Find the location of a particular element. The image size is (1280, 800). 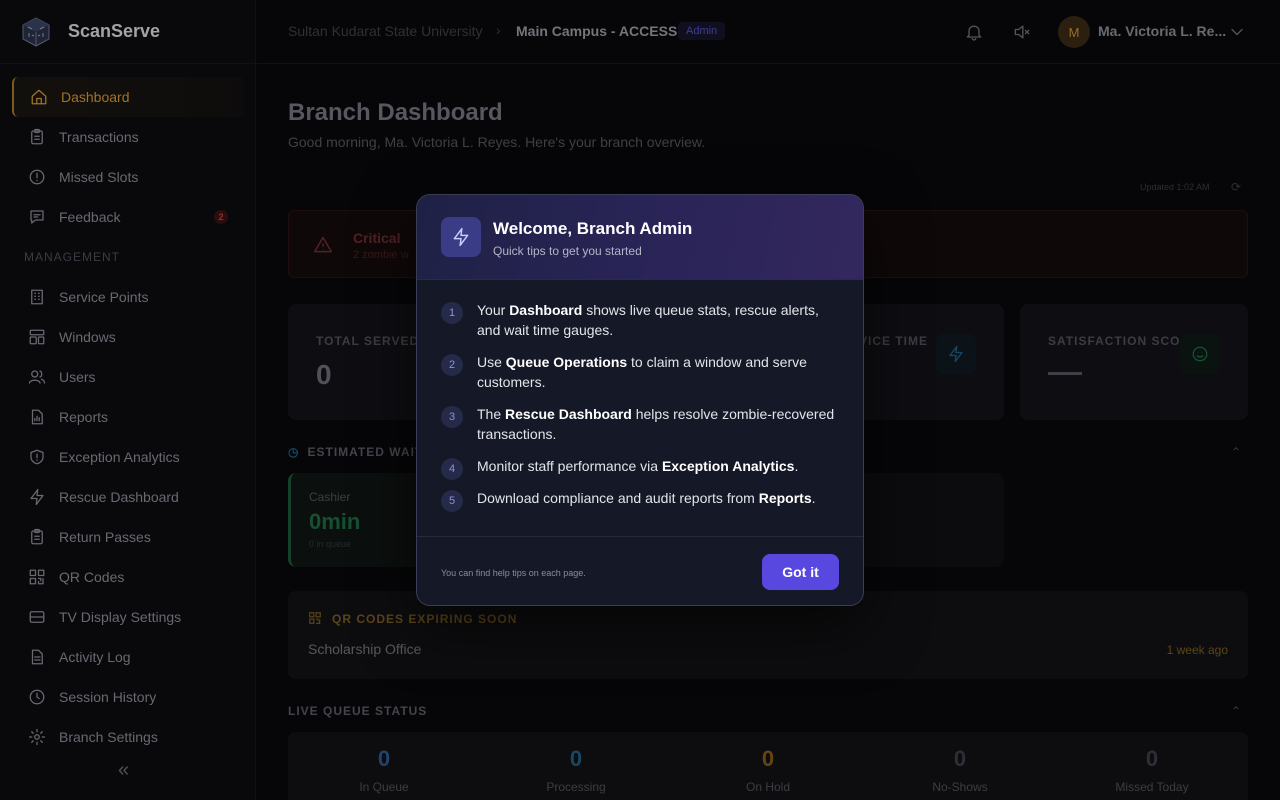

modal-subtitle: Quick tips to get you started is located at coordinates (567, 251).